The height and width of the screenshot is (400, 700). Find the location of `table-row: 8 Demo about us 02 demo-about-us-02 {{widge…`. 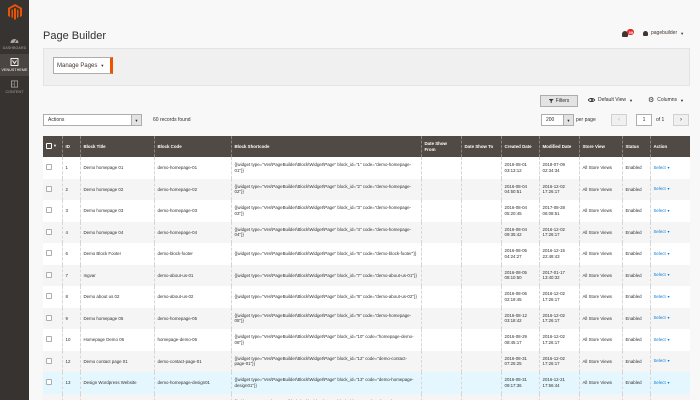

table-row: 8 Demo about us 02 demo-about-us-02 {{widge… is located at coordinates (366, 297).